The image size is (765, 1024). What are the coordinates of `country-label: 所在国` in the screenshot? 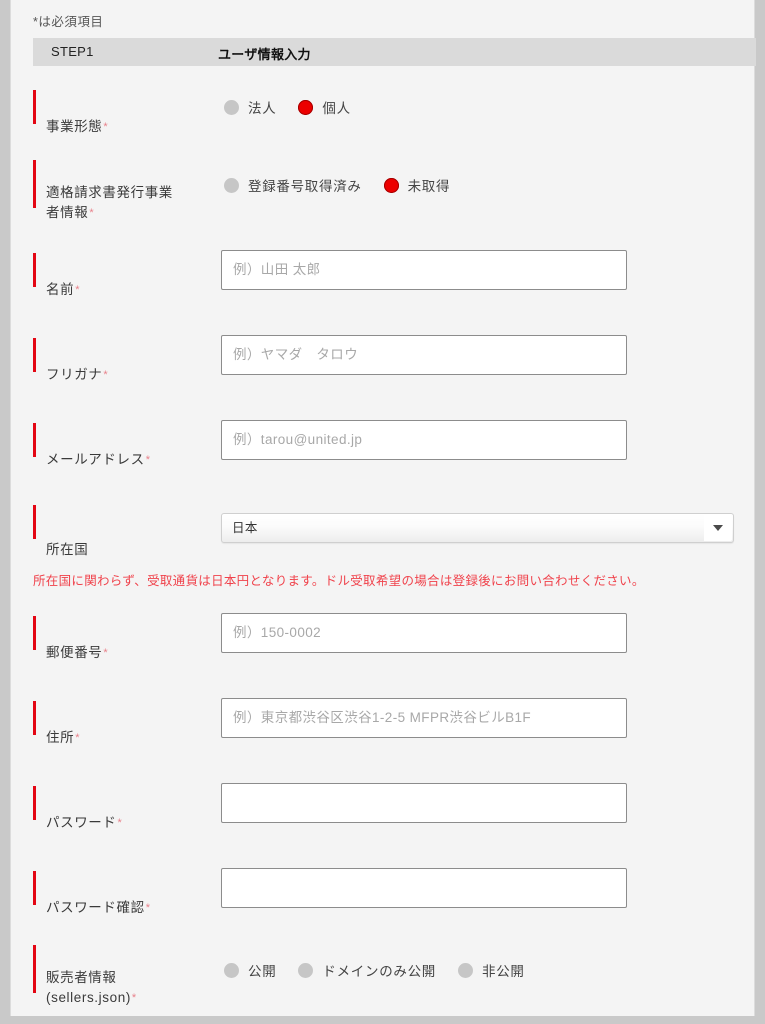 It's located at (67, 532).